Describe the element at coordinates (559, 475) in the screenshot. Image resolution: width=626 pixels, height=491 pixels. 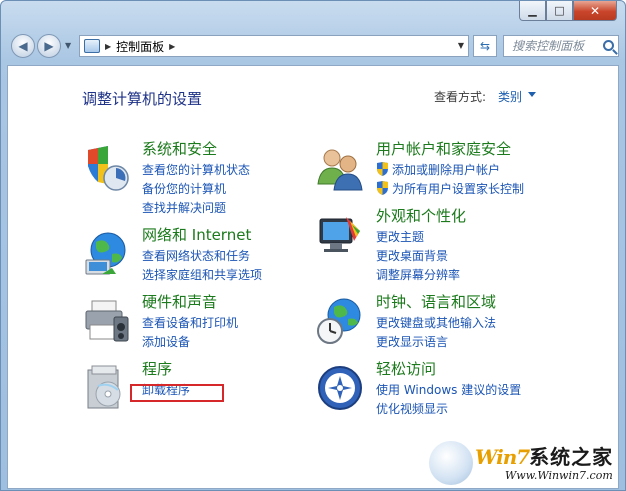
I see `watermark-url: Www.Winwin7.com` at that location.